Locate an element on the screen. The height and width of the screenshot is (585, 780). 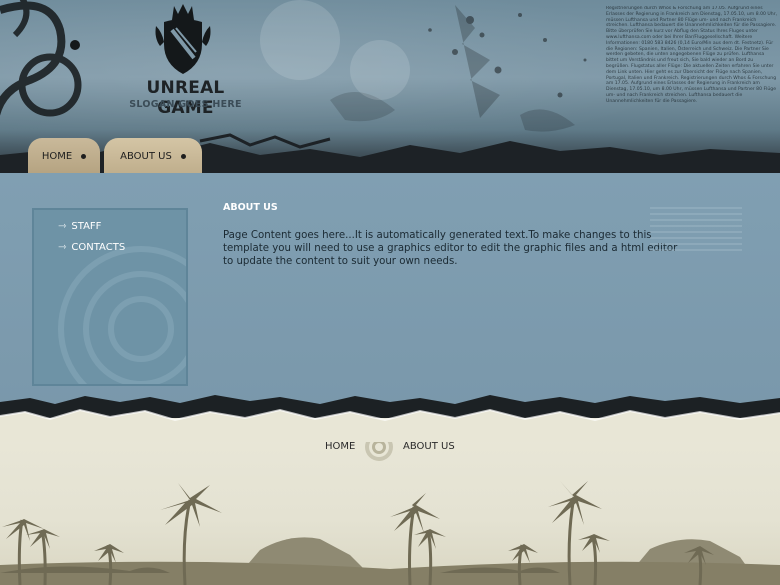
sidebar-item-label: CONTACTS is located at coordinates (98, 247).